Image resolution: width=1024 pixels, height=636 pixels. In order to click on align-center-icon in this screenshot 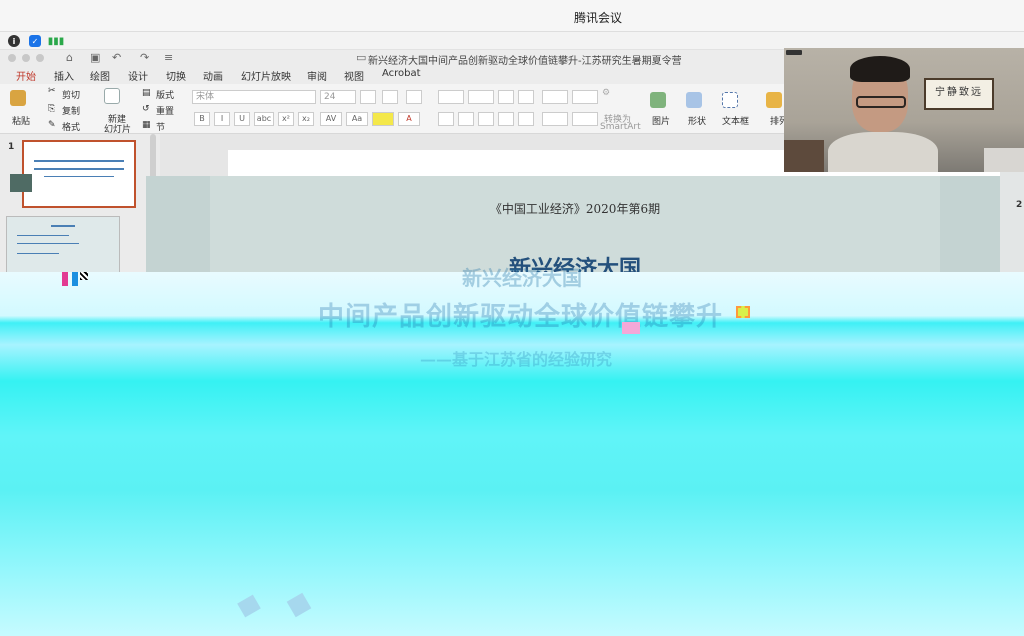, I will do `click(466, 119)`.